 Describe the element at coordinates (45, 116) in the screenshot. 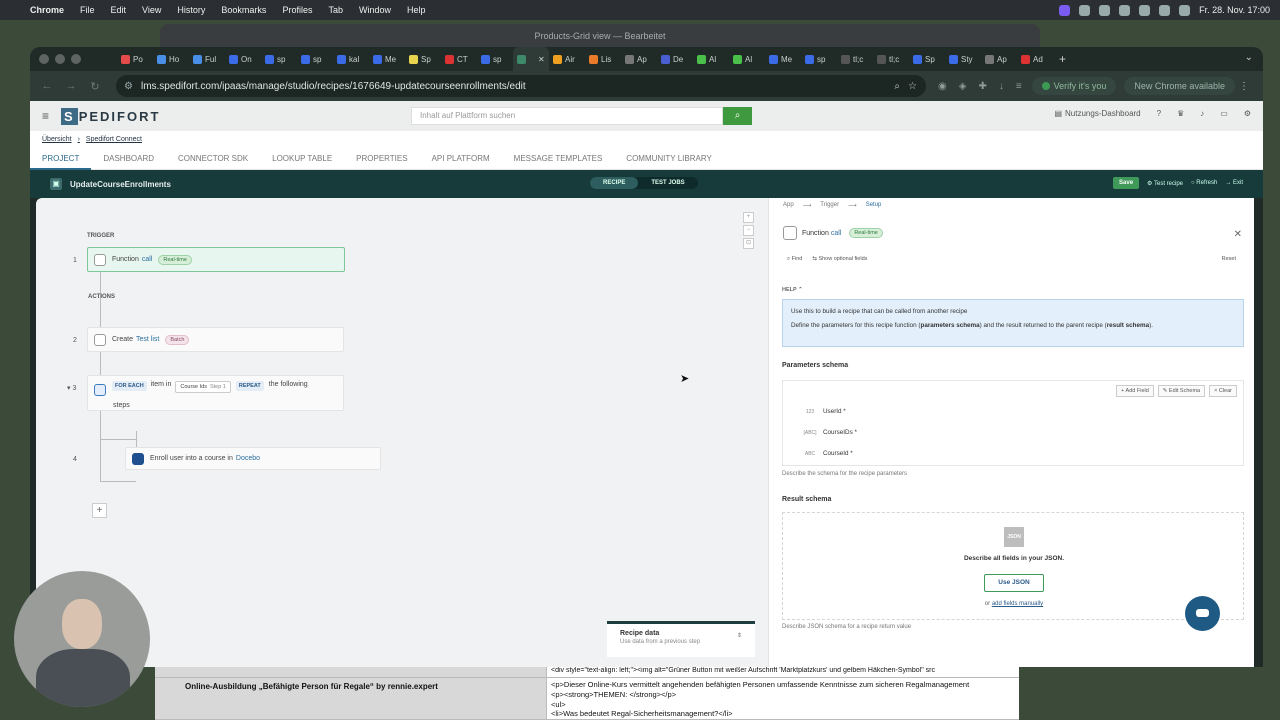

I see `hamburger-icon: ≡` at that location.